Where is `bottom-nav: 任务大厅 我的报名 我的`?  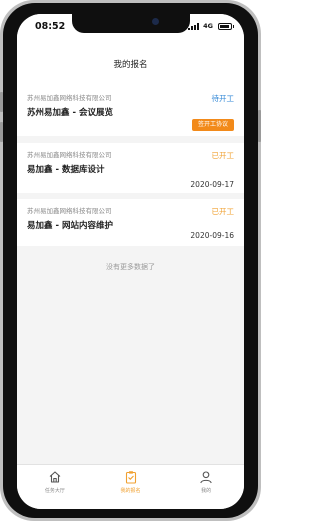 bottom-nav: 任务大厅 我的报名 我的 is located at coordinates (130, 486).